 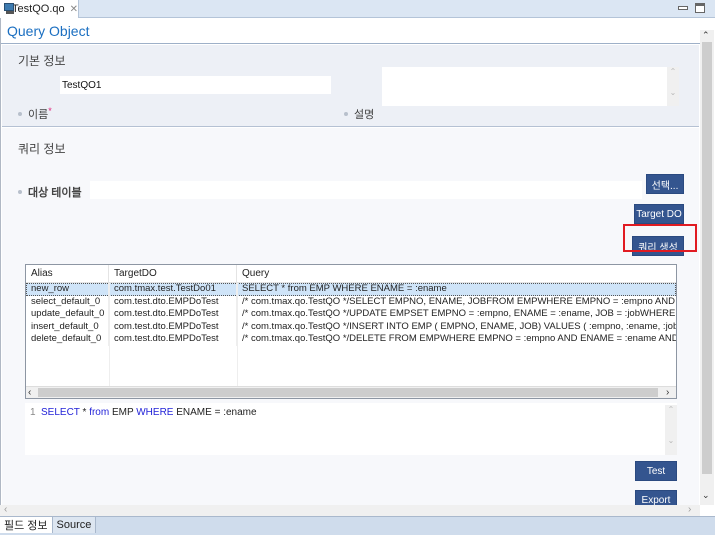 I want to click on query-info-title: 쿼리 정보, so click(x=42, y=149).